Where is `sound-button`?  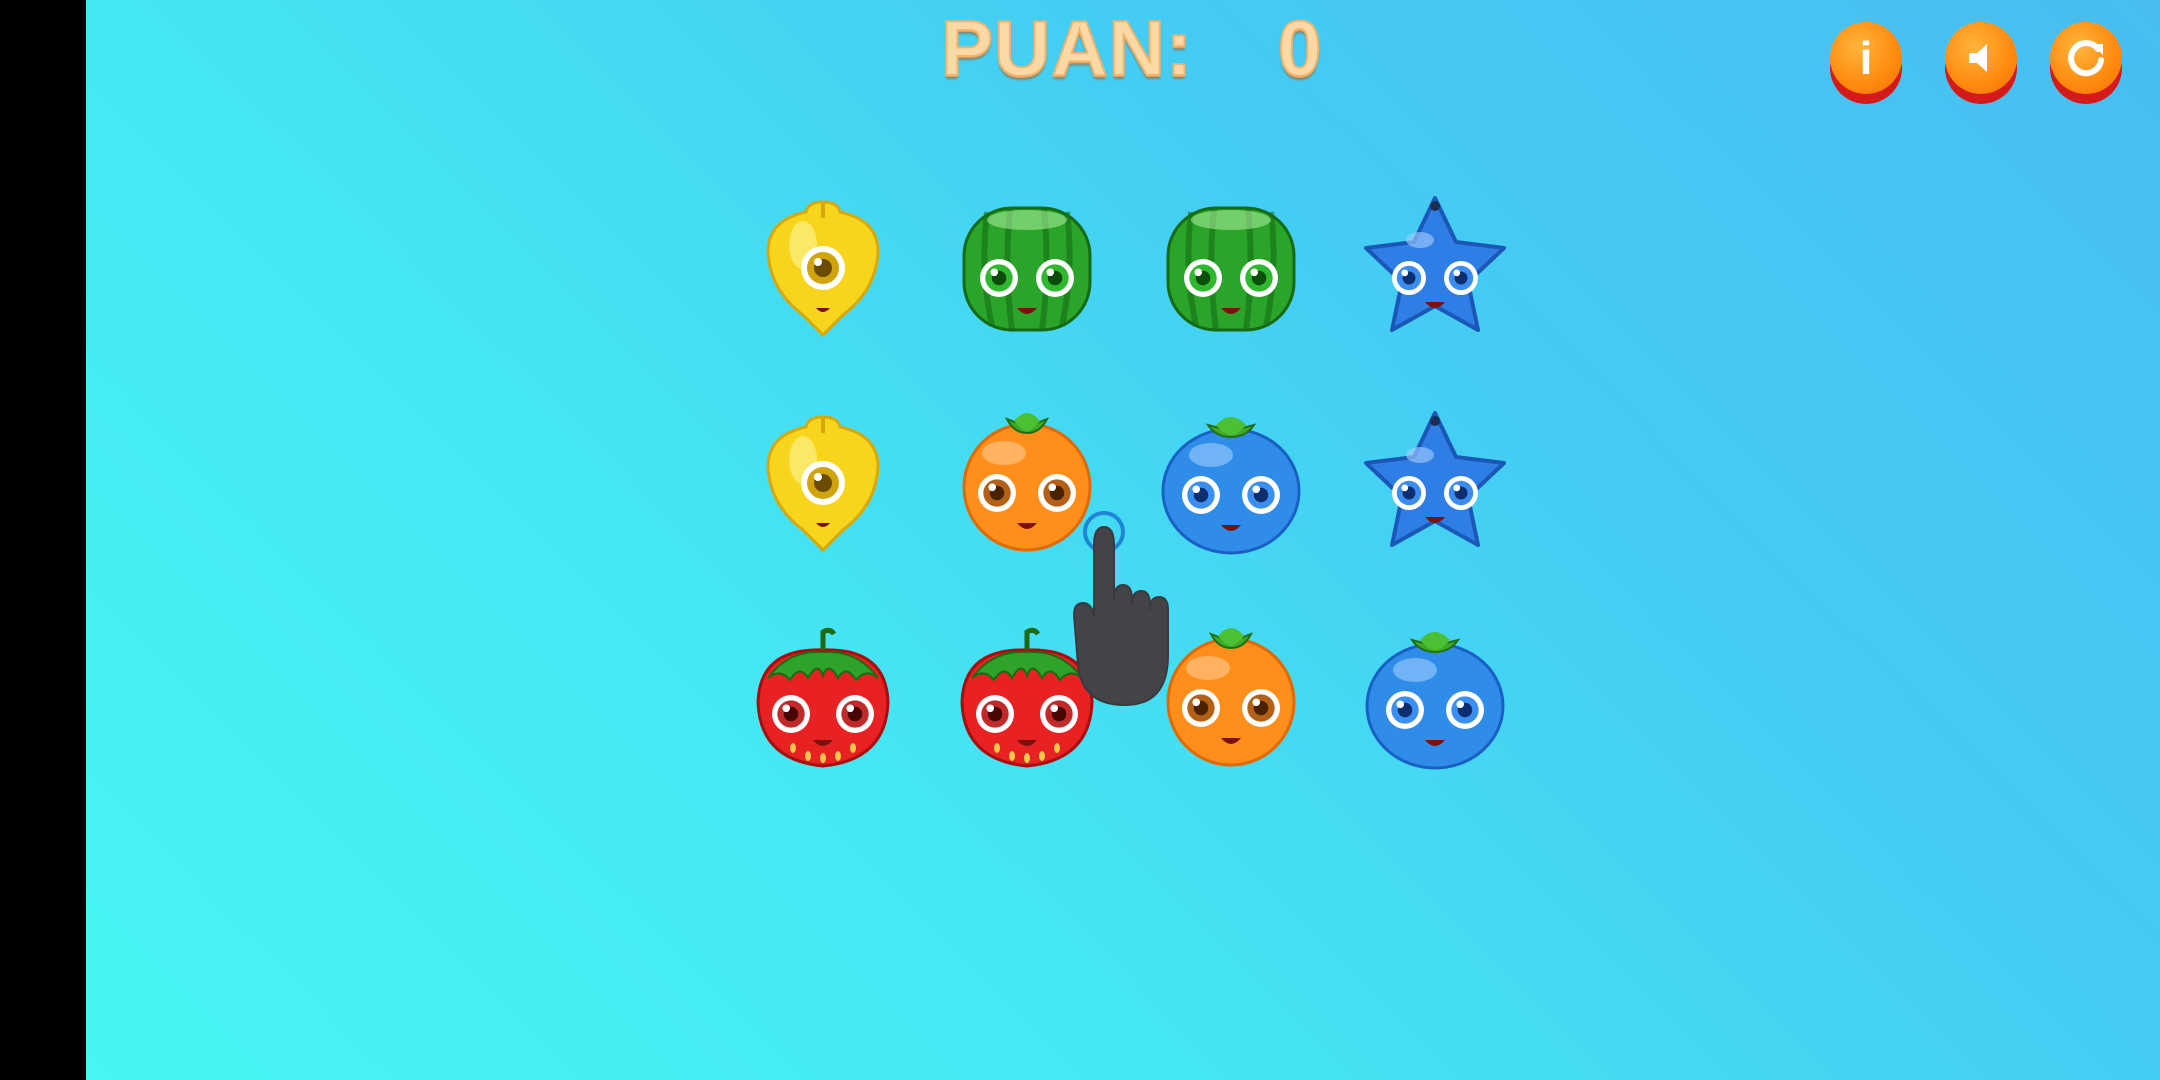 sound-button is located at coordinates (1981, 63).